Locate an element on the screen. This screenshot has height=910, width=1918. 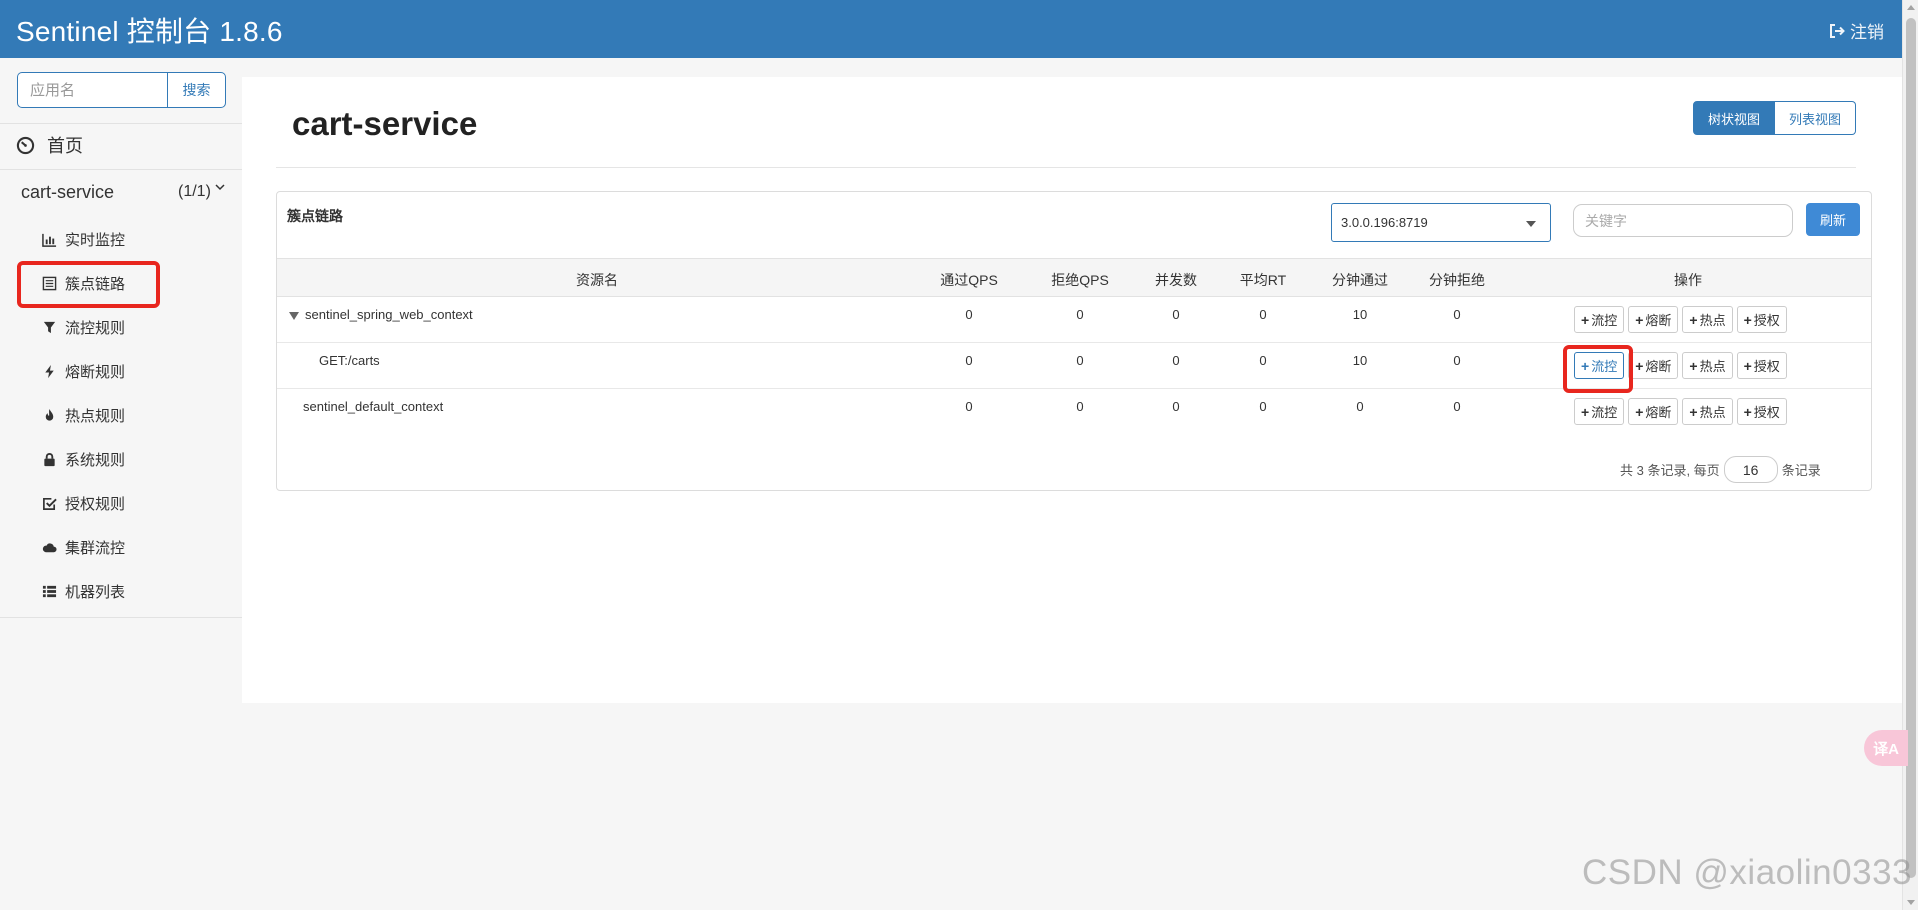
sidebar-item-system-rules: 系统规则 is located at coordinates (121, 459).